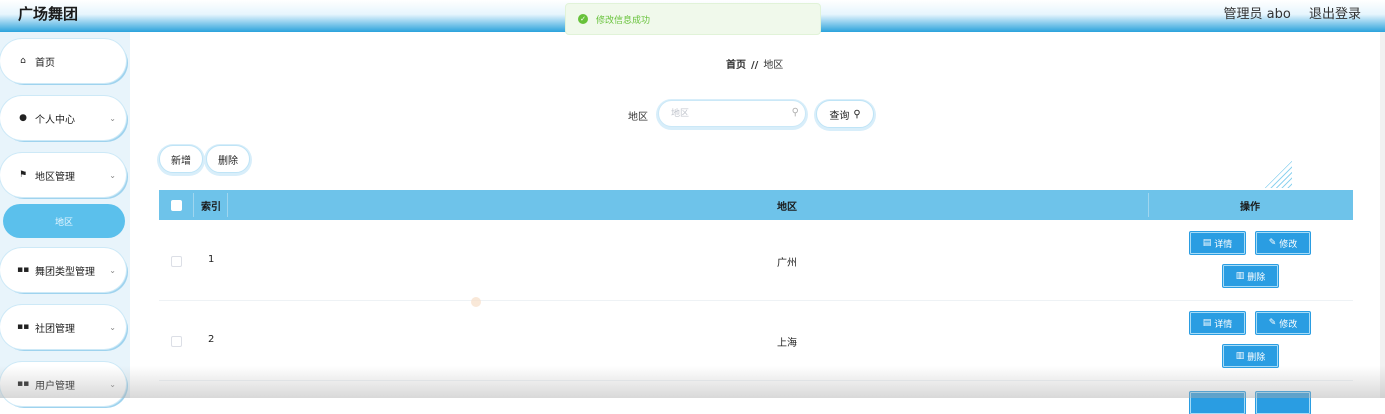  Describe the element at coordinates (211, 339) in the screenshot. I see `row-index: 2` at that location.